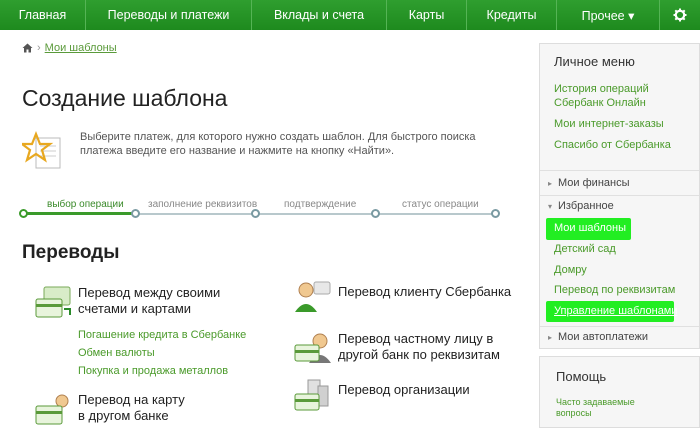 This screenshot has height=428, width=700. Describe the element at coordinates (440, 204) in the screenshot. I see `step-status: статус операции` at that location.